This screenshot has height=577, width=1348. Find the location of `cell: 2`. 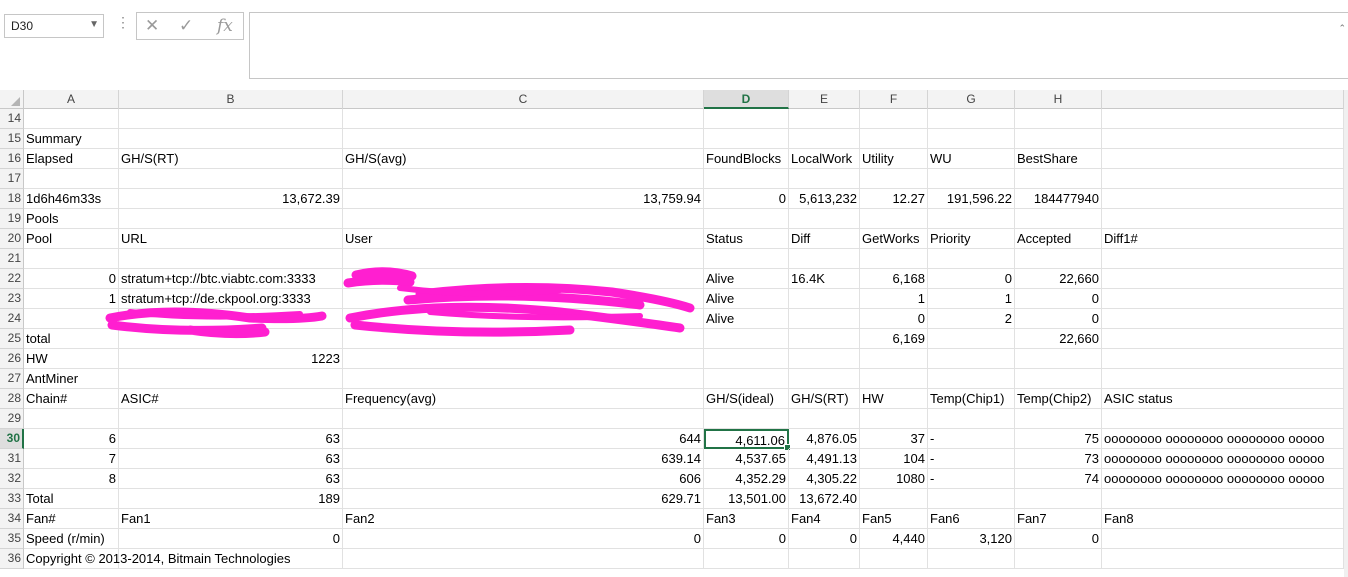

cell: 2 is located at coordinates (971, 319).